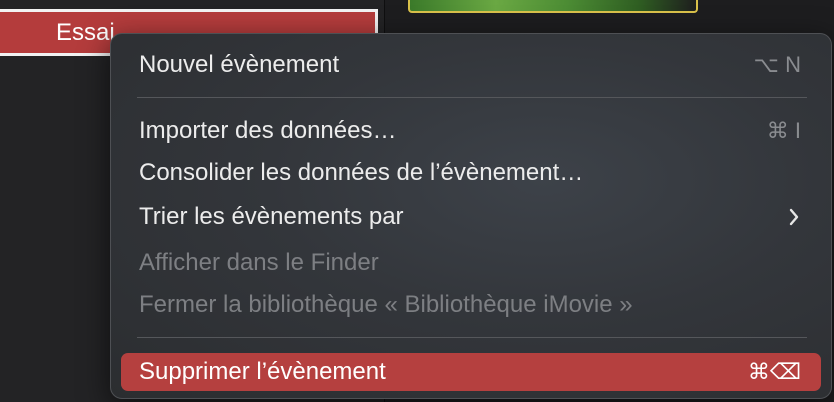 The height and width of the screenshot is (402, 834). I want to click on shortcut-command-delete: ⌘⌫, so click(774, 371).